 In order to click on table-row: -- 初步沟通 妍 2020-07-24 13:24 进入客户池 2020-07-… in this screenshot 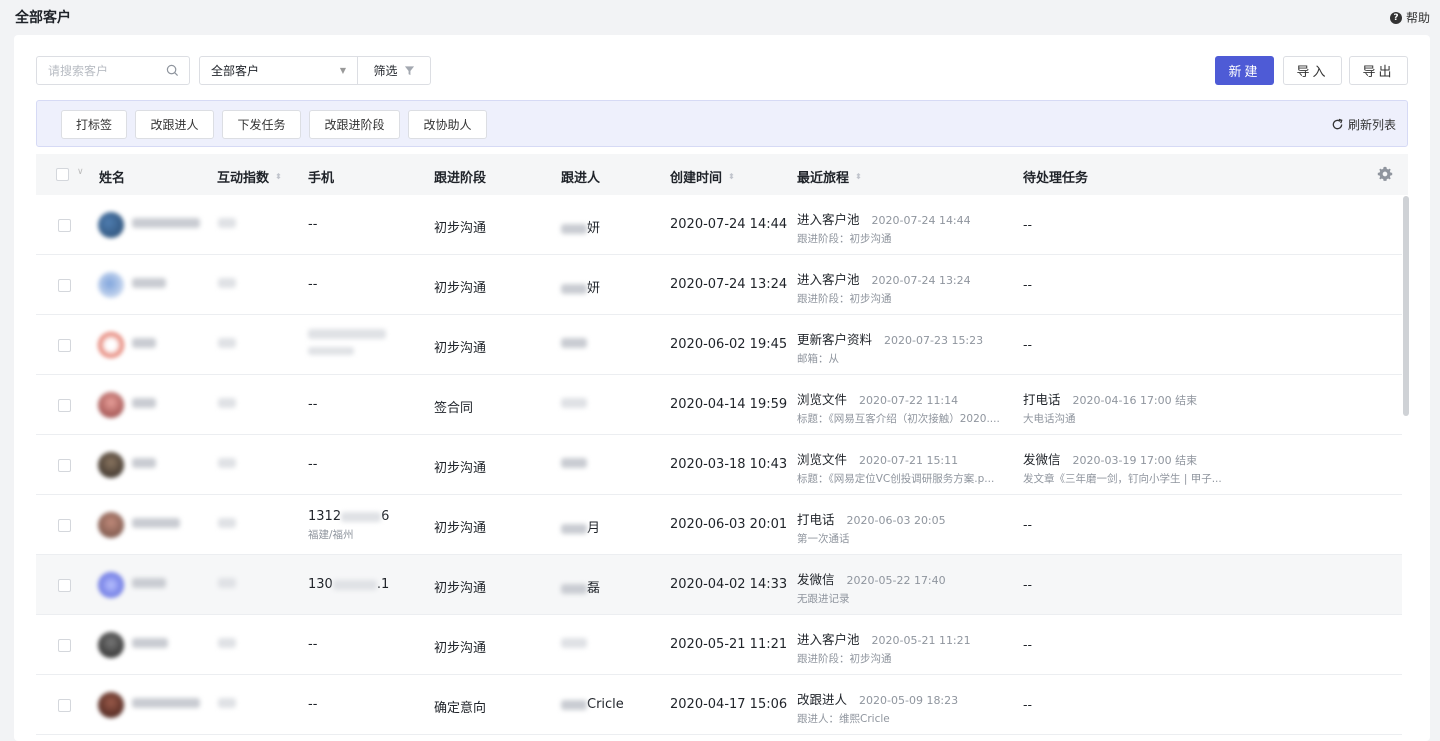, I will do `click(719, 285)`.